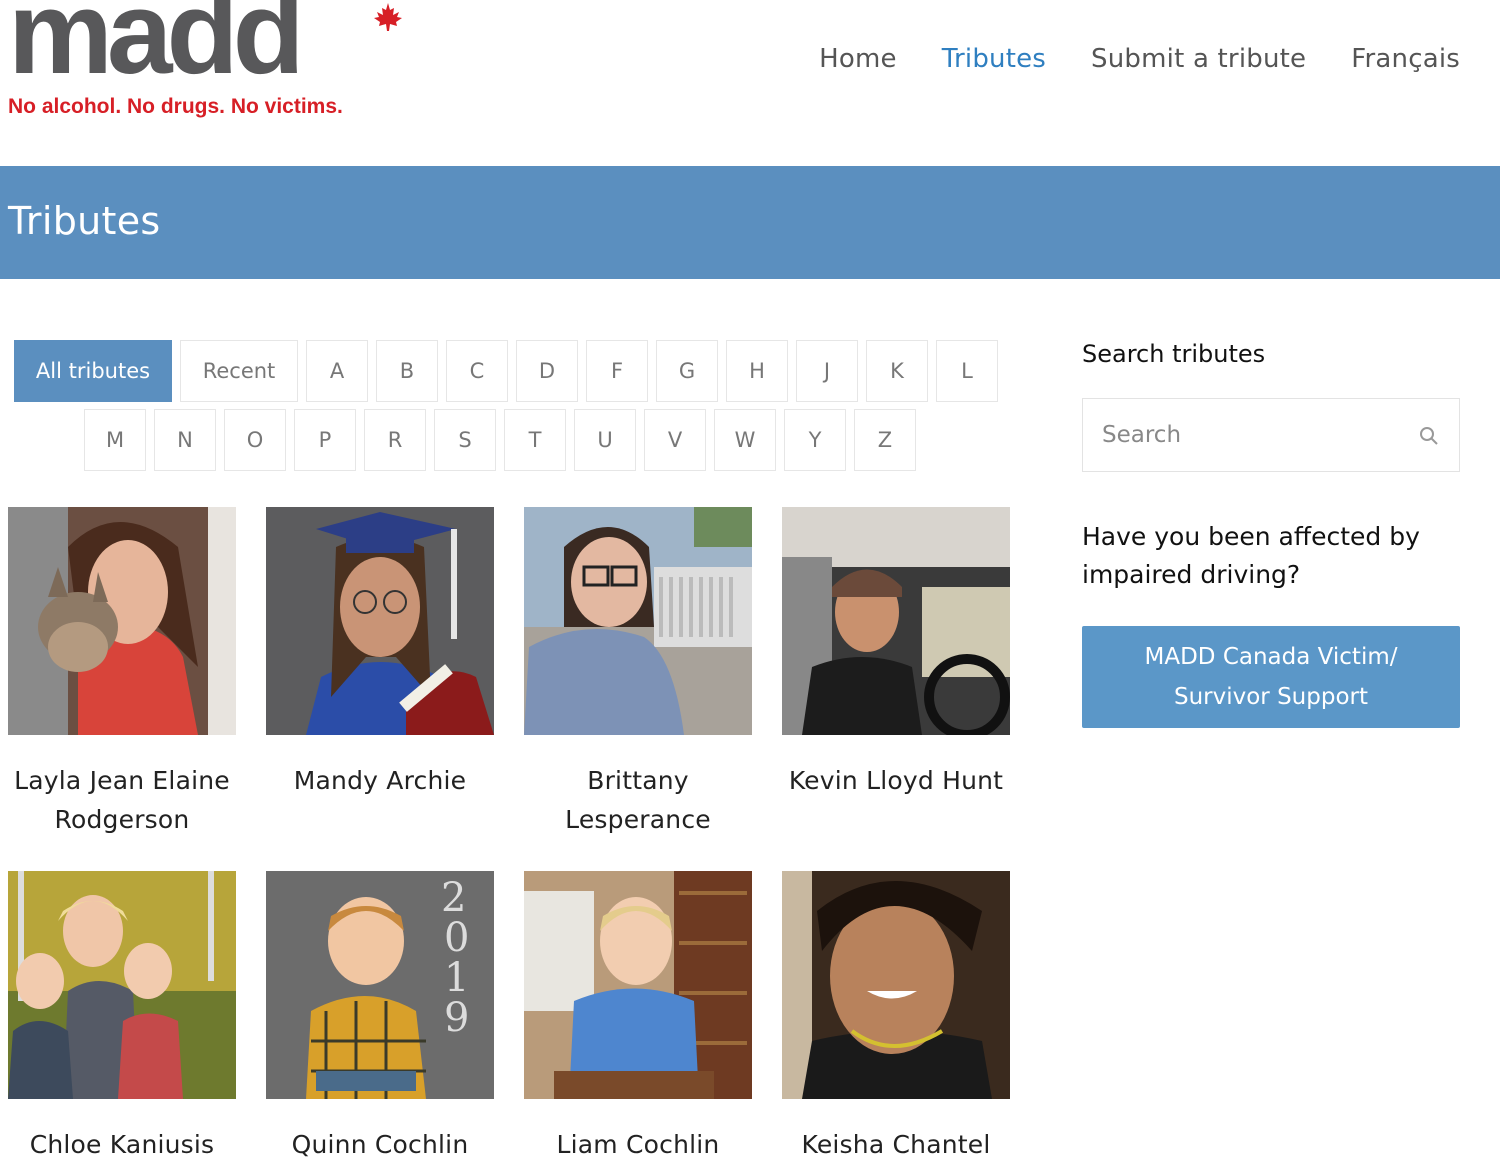 This screenshot has height=1172, width=1500. What do you see at coordinates (1405, 59) in the screenshot?
I see `nav-francais: Français` at bounding box center [1405, 59].